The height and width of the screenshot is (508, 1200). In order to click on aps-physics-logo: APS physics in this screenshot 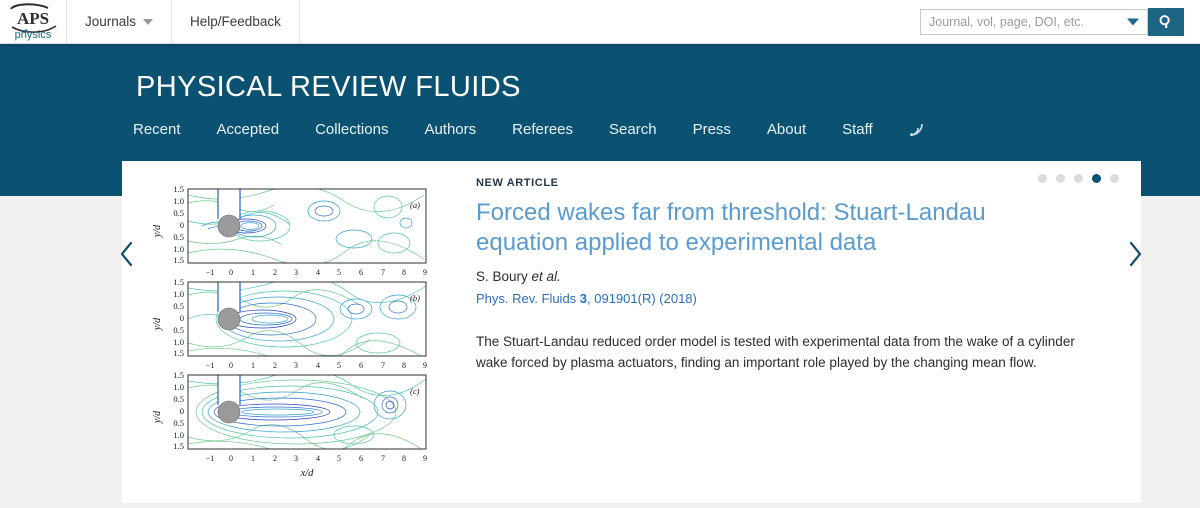, I will do `click(33, 22)`.